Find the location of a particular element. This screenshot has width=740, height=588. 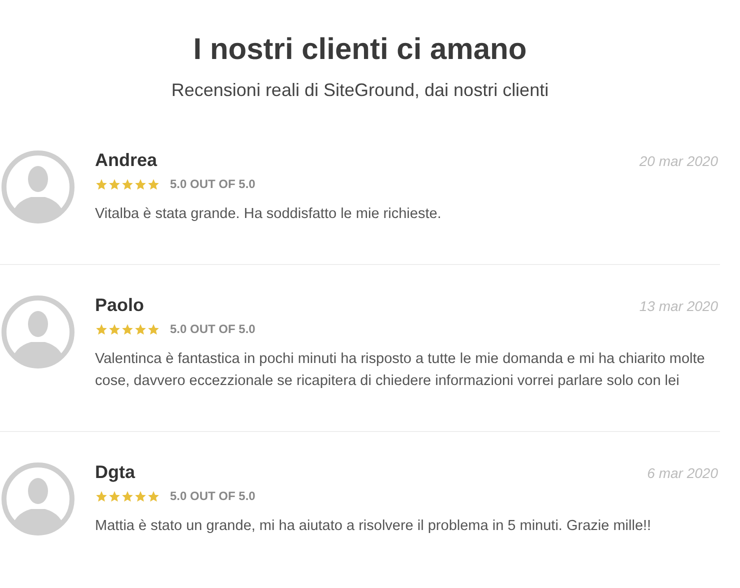

review-text: Vitalba è stata grande. Ha soddisfatto le mie richieste. is located at coordinates (268, 214).